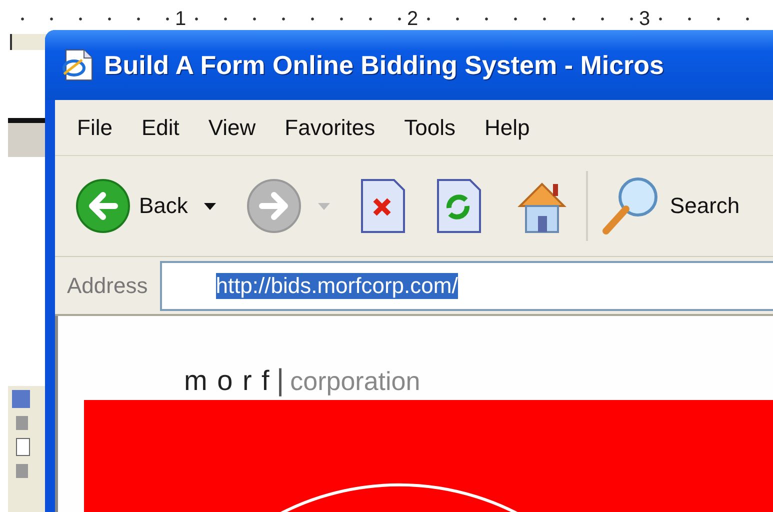 The height and width of the screenshot is (512, 773). I want to click on menu-item: Tools, so click(430, 127).